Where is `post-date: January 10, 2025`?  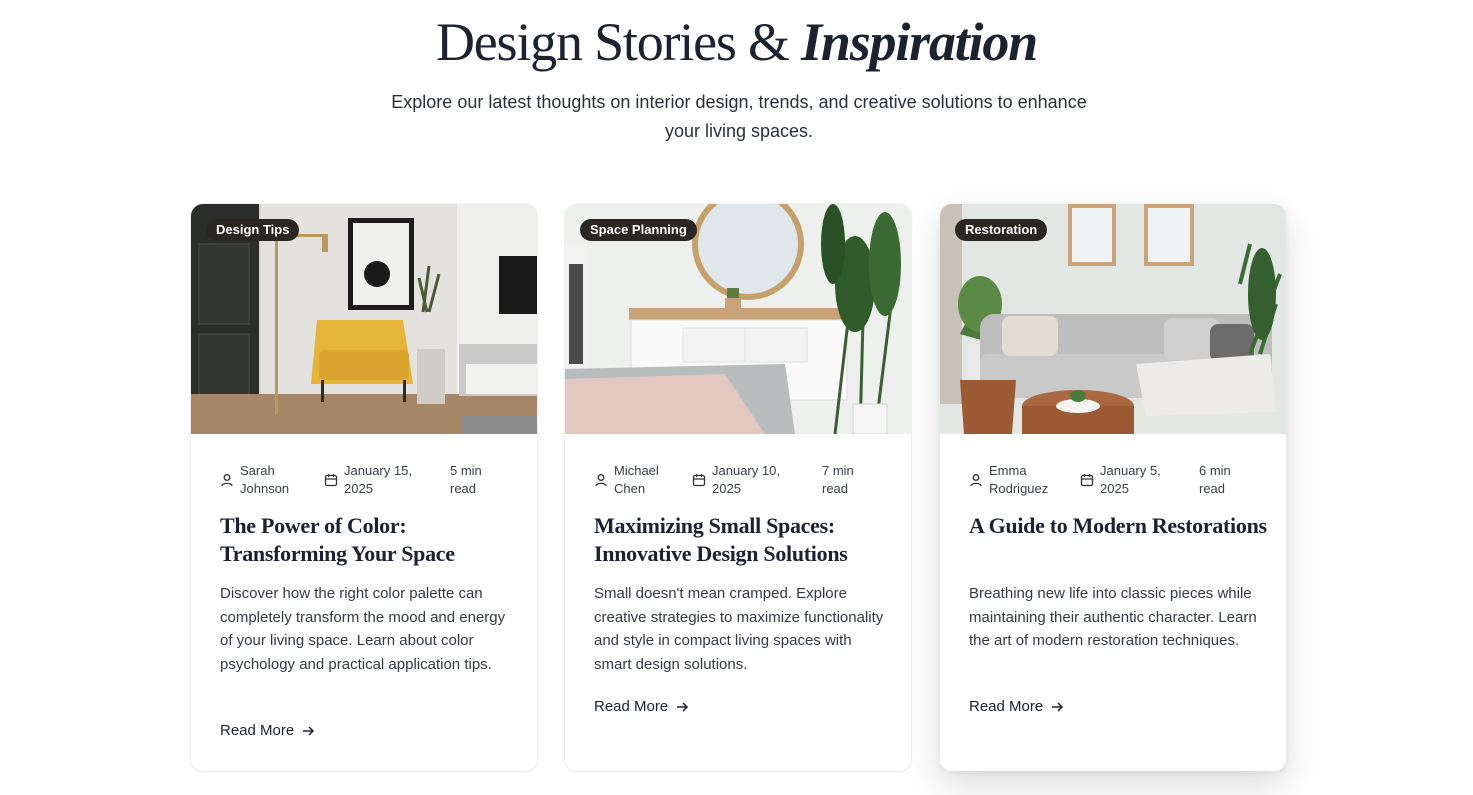 post-date: January 10, 2025 is located at coordinates (746, 479).